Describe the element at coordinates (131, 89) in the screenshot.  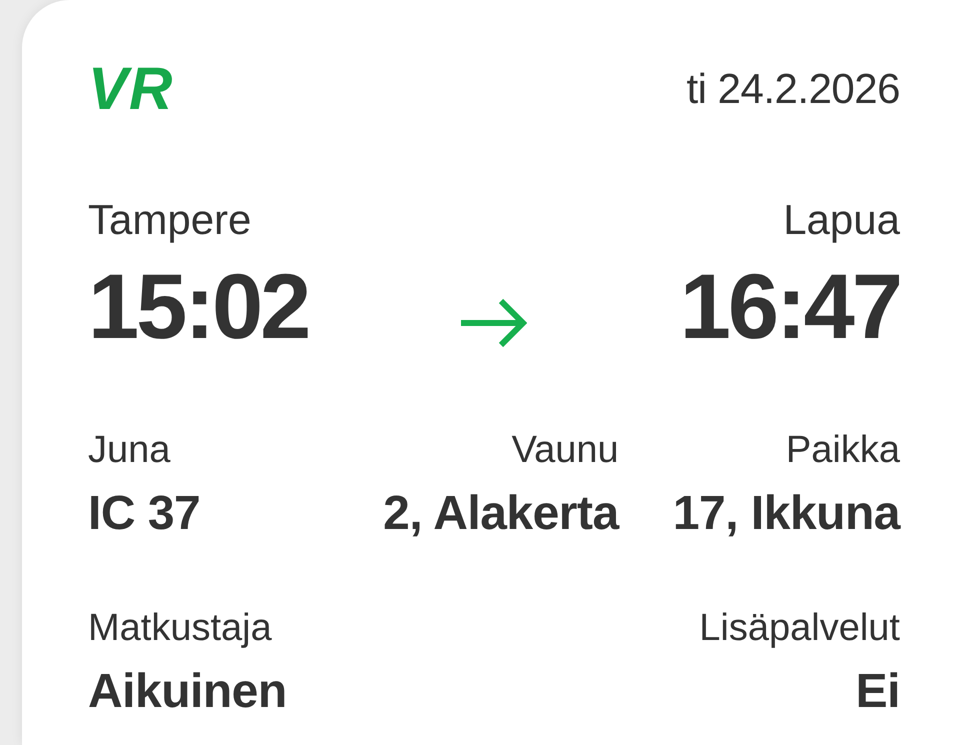
I see `logo: VR` at that location.